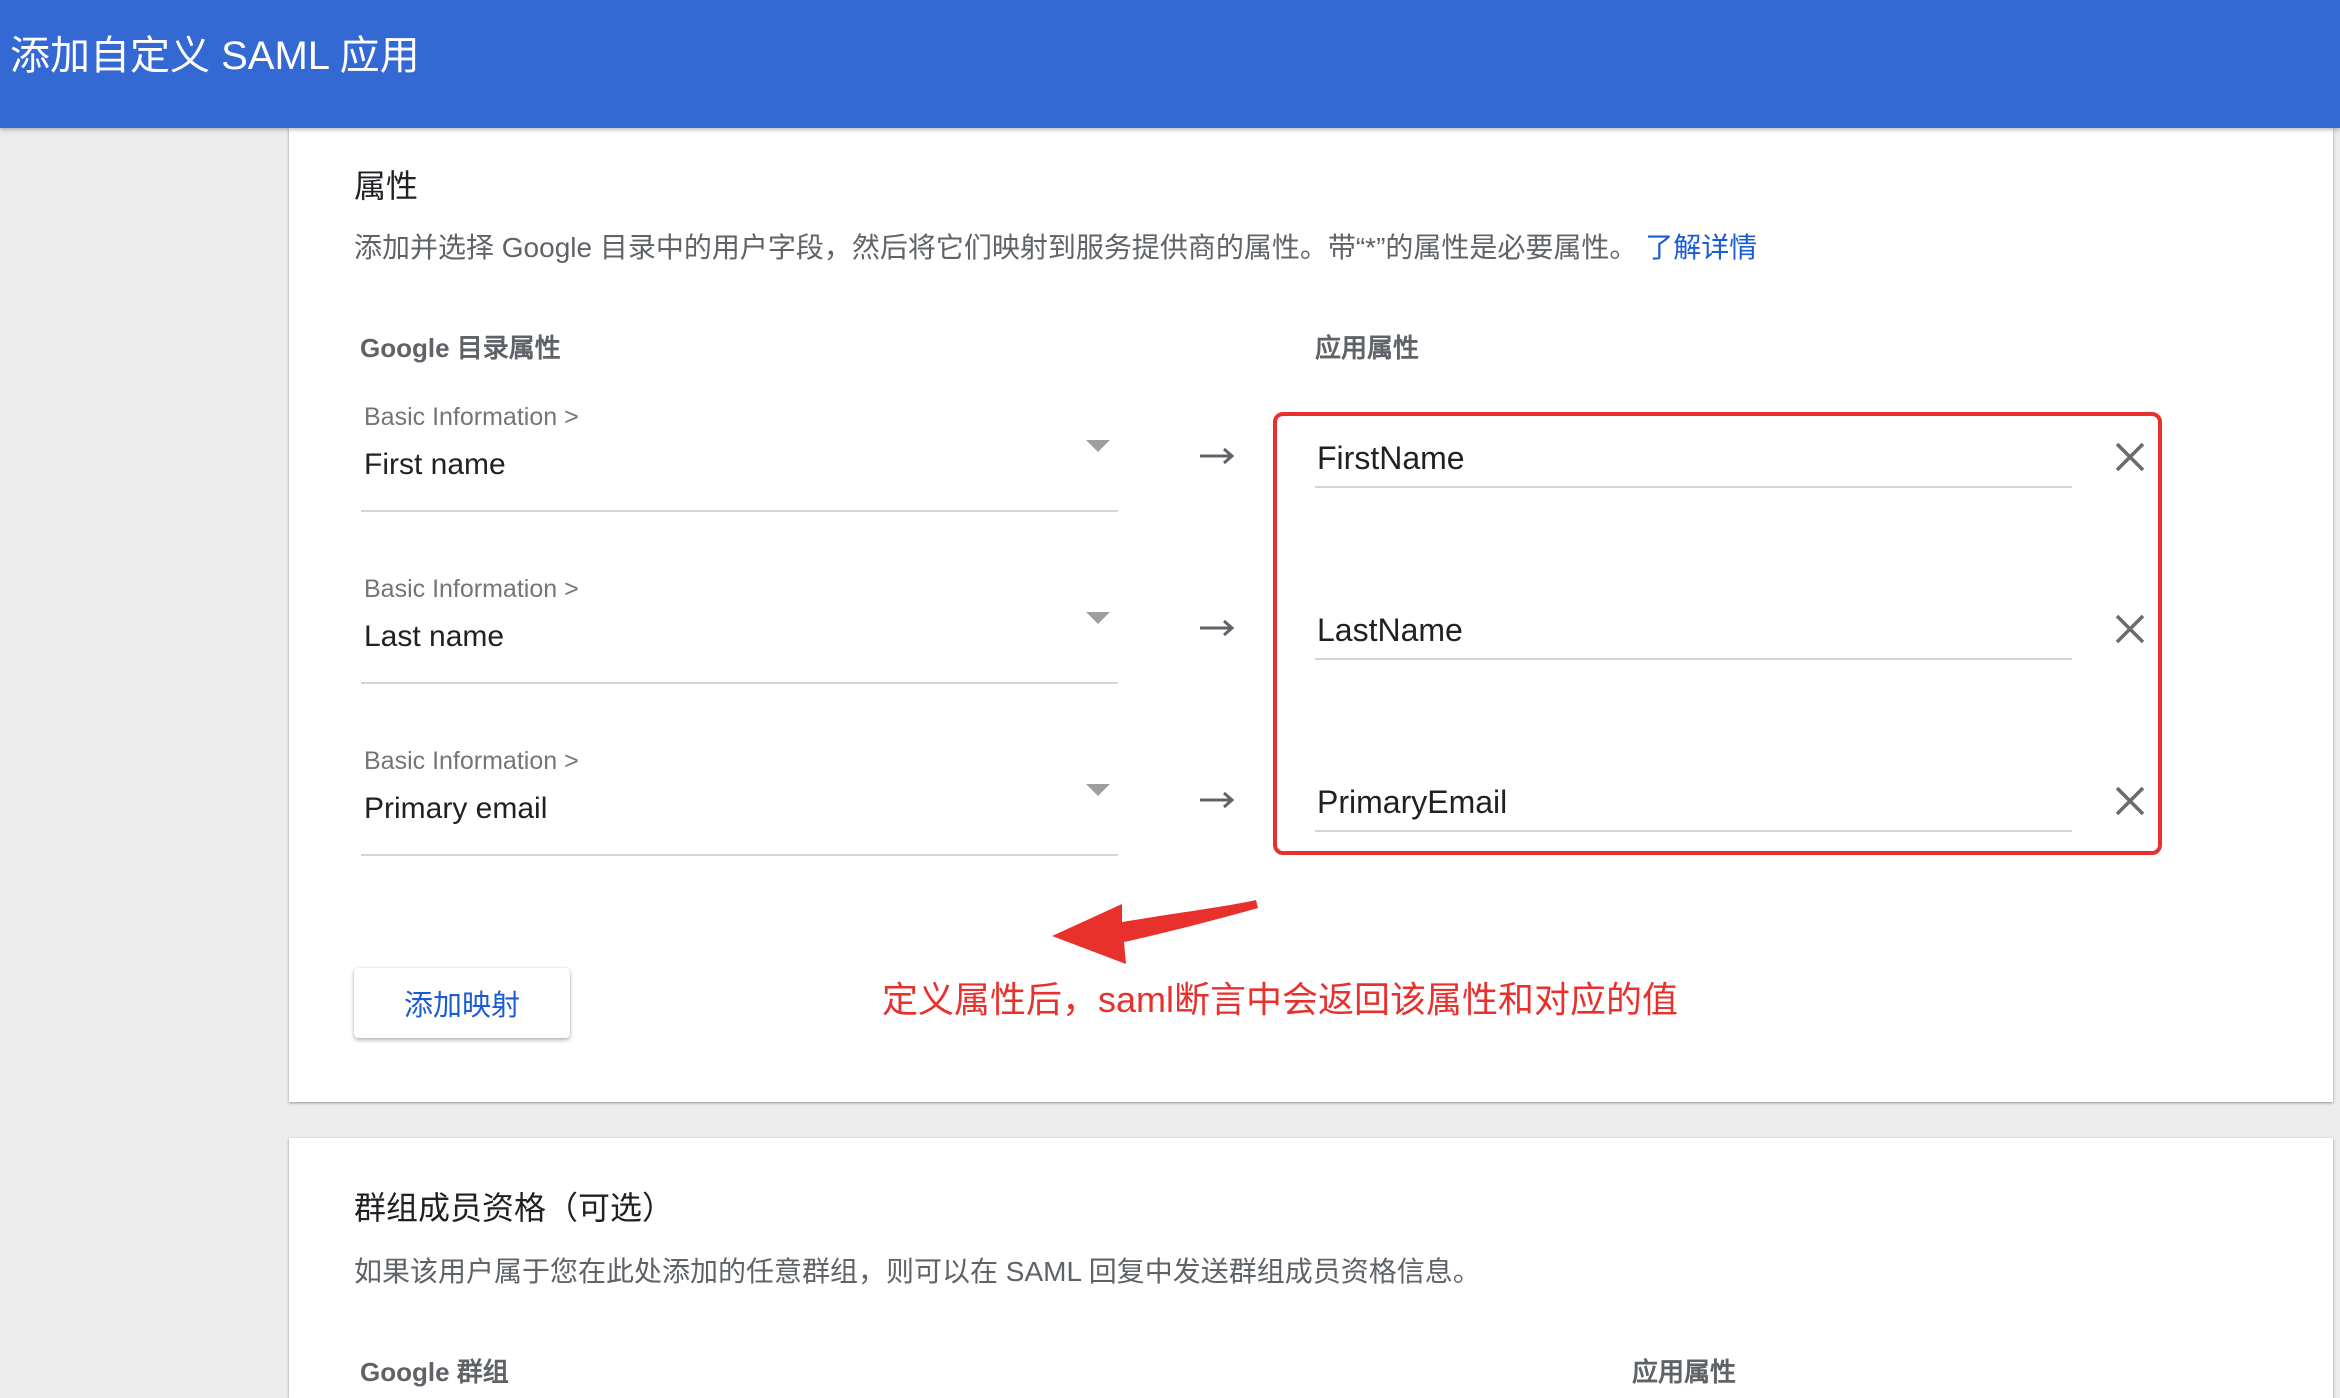 This screenshot has height=1398, width=2340. What do you see at coordinates (1701, 247) in the screenshot?
I see `learn-more-link: 了解详情` at bounding box center [1701, 247].